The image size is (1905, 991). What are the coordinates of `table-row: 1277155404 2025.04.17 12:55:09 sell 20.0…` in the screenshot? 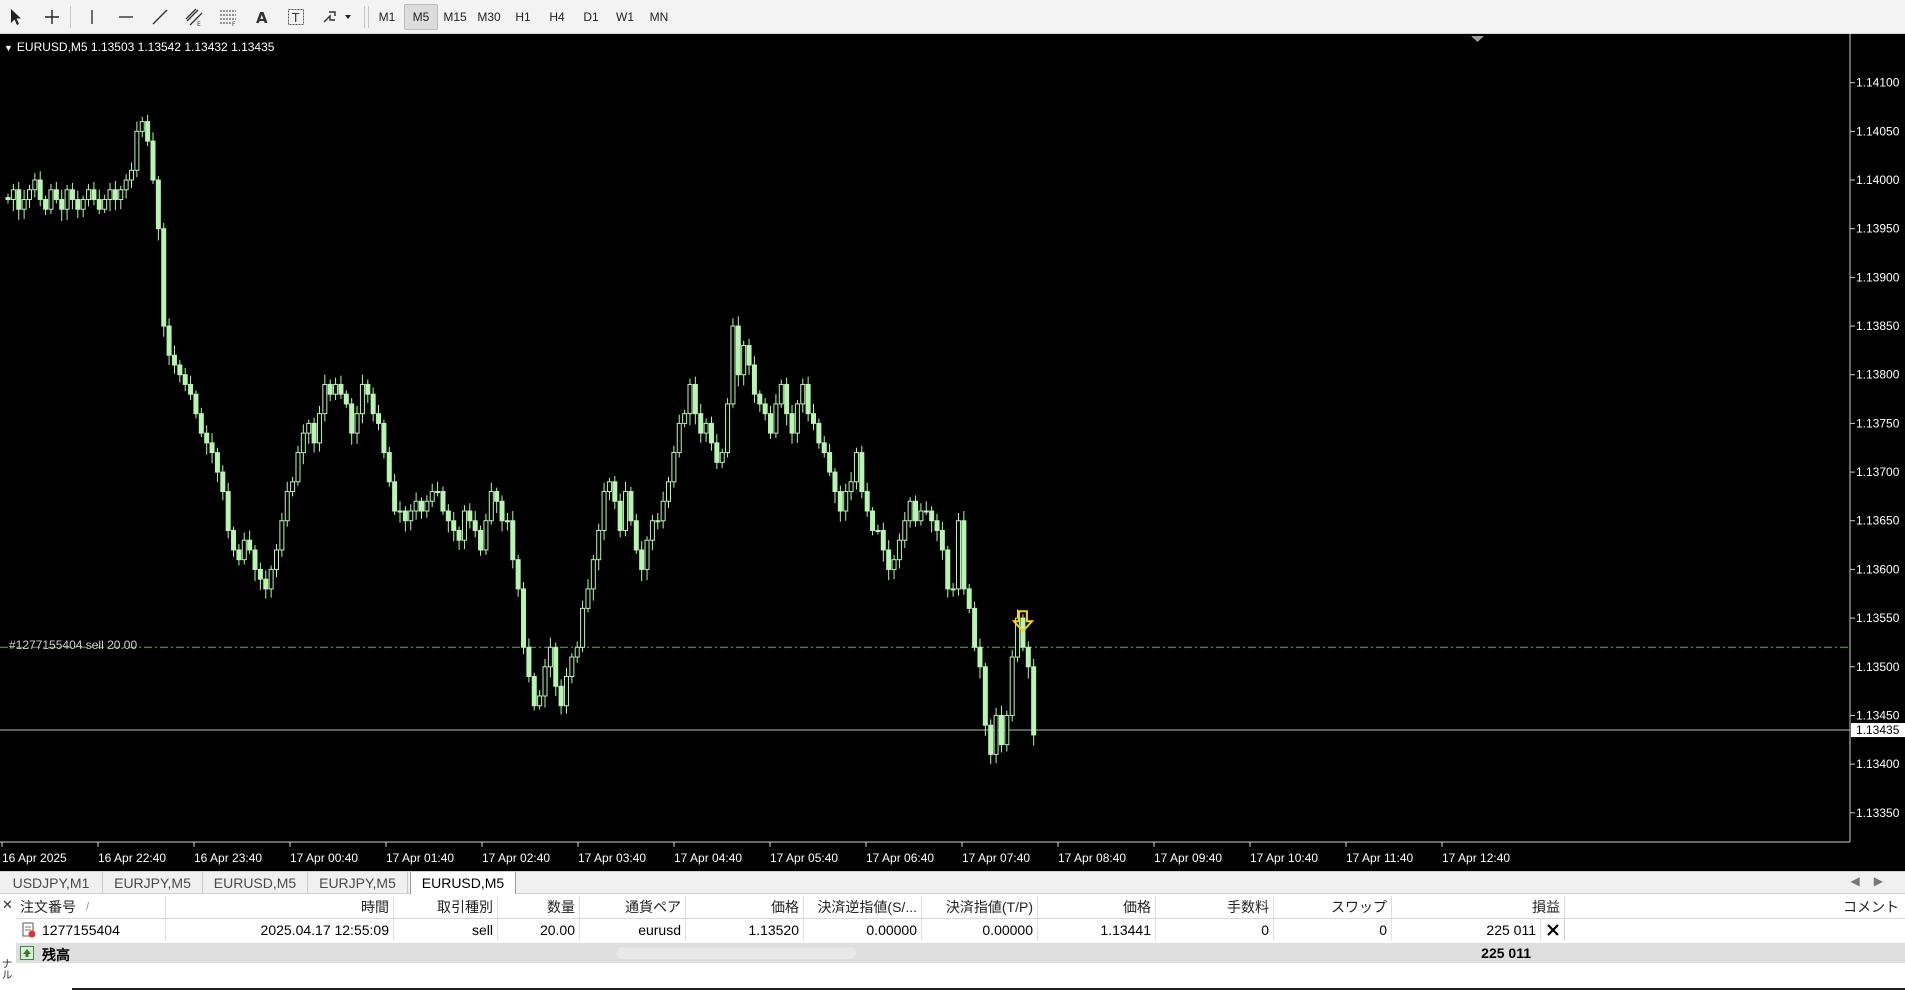 It's located at (960, 930).